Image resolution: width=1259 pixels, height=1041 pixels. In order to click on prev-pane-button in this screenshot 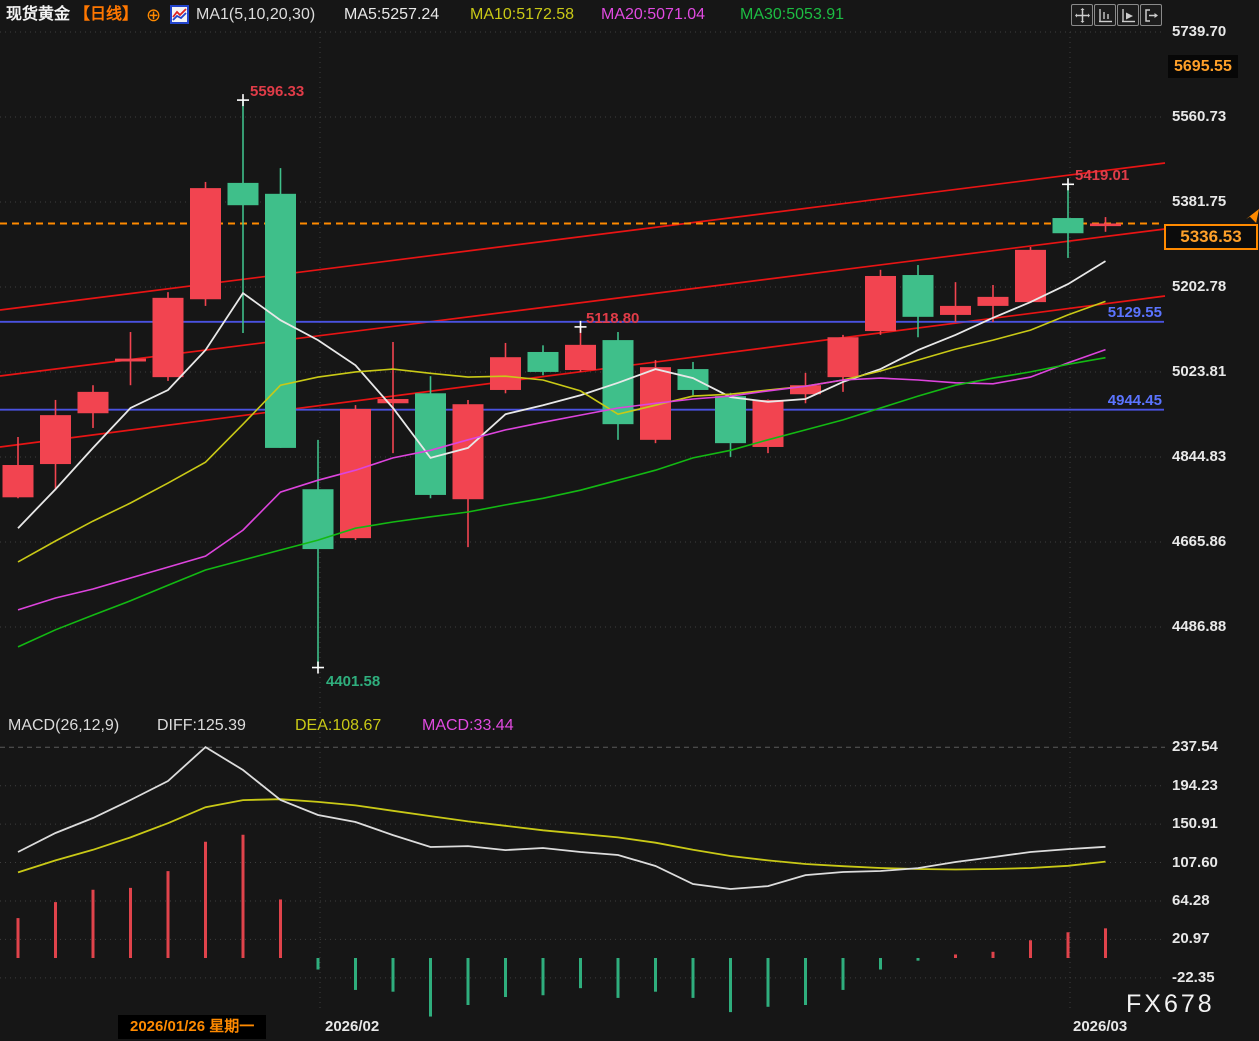, I will do `click(1105, 15)`.